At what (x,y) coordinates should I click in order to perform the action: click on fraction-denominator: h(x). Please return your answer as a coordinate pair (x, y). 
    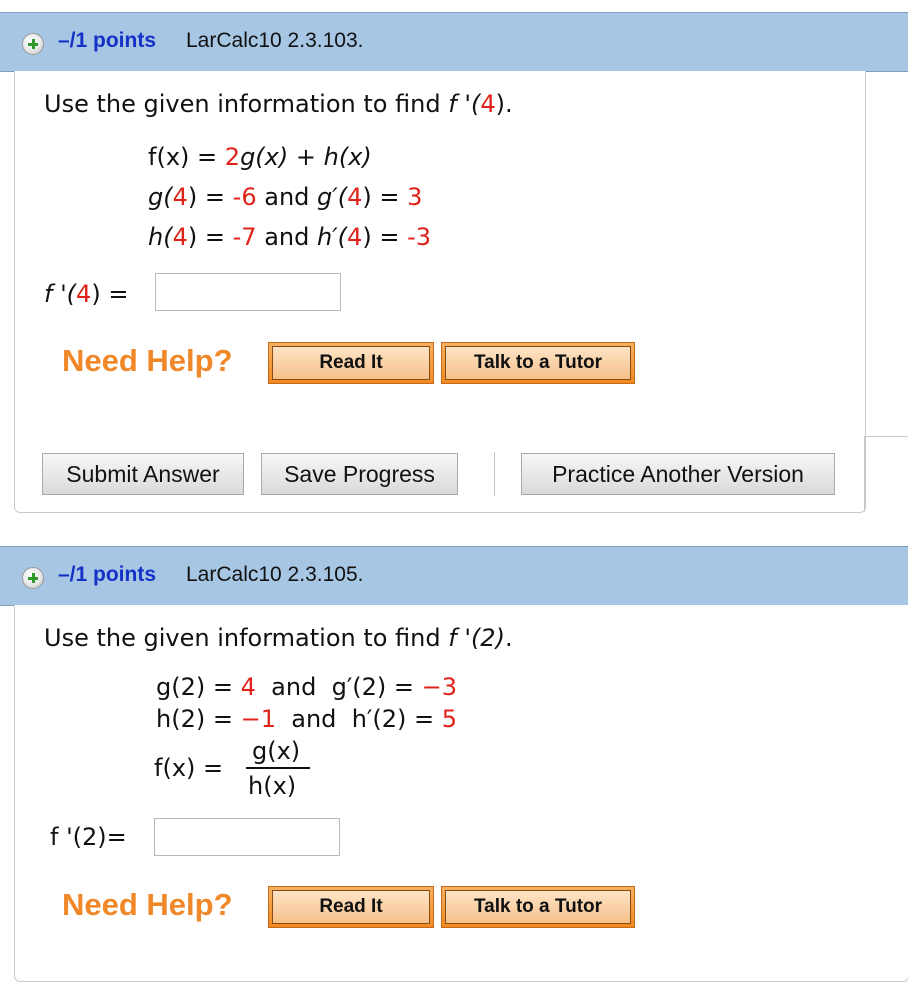
    Looking at the image, I should click on (272, 786).